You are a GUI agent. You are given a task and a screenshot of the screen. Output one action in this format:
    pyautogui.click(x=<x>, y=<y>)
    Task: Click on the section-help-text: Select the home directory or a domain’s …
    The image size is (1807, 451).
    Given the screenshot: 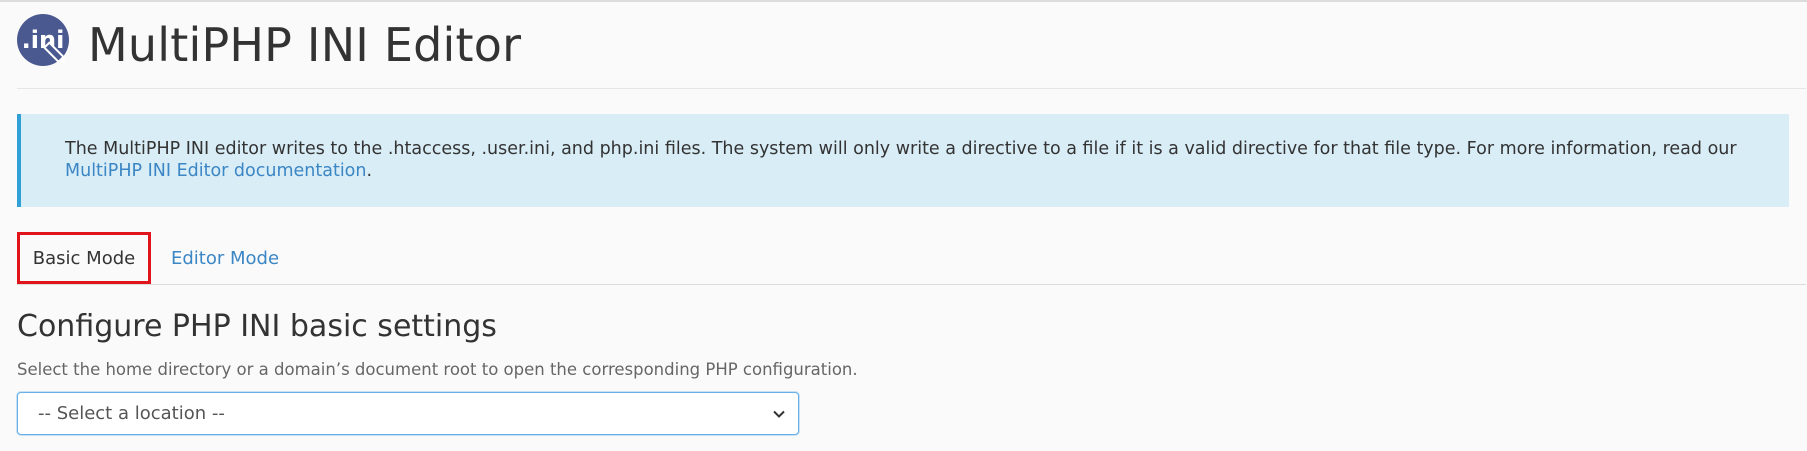 What is the action you would take?
    pyautogui.click(x=437, y=369)
    